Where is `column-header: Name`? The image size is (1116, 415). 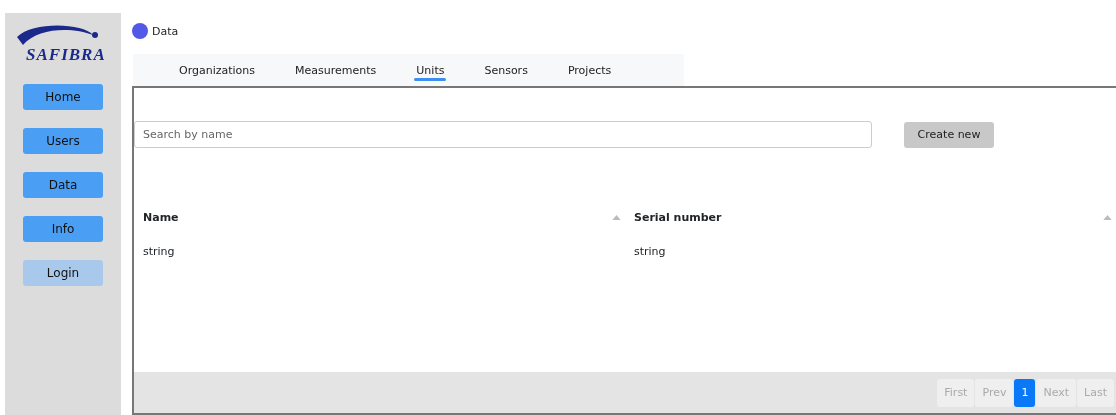 column-header: Name is located at coordinates (161, 217).